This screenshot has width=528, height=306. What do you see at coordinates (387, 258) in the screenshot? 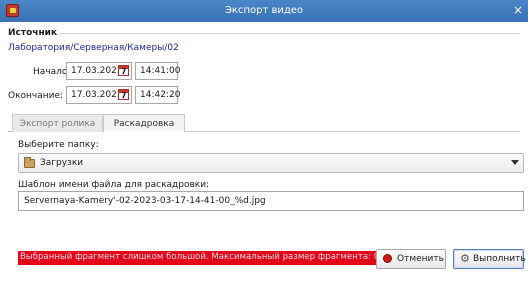
I see `stop-icon` at bounding box center [387, 258].